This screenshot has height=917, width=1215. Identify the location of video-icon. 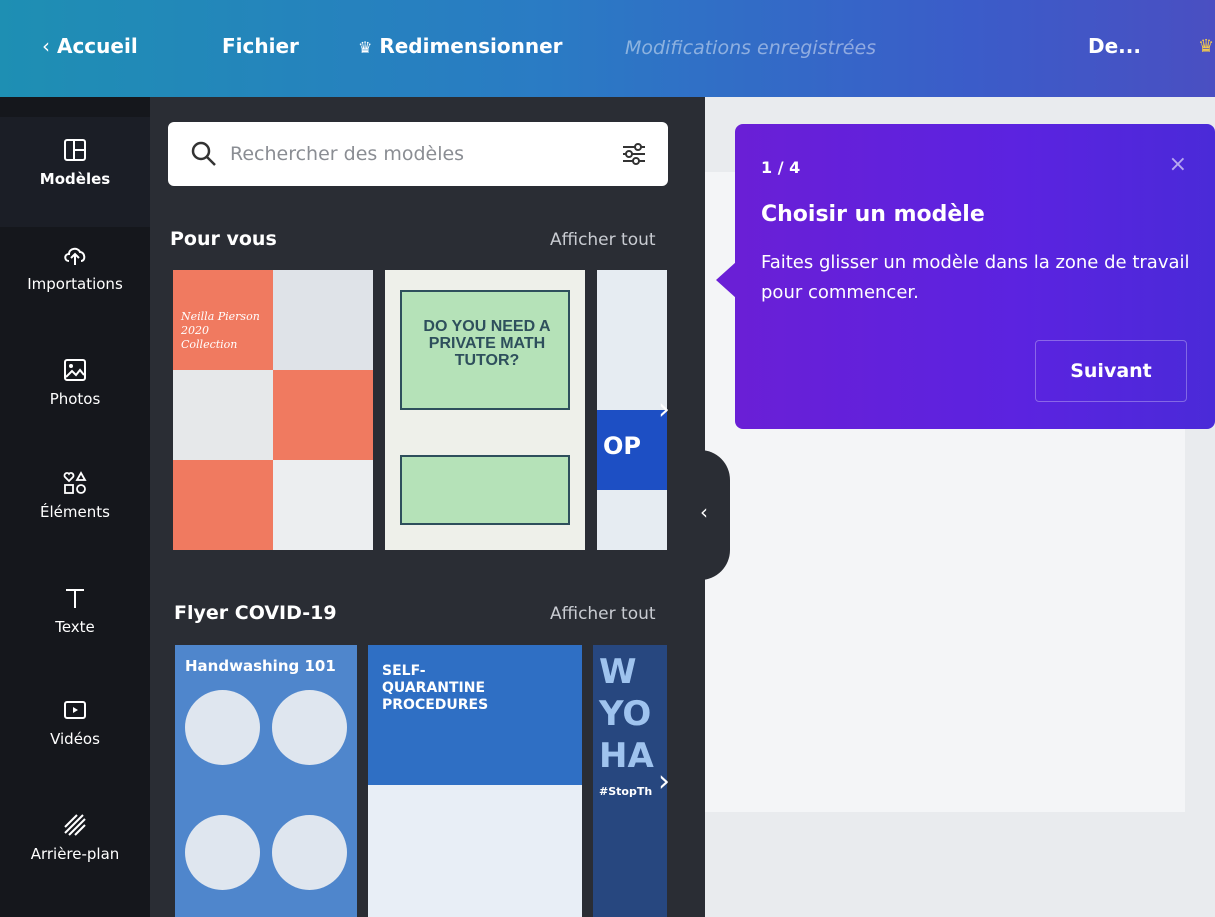
(75, 710).